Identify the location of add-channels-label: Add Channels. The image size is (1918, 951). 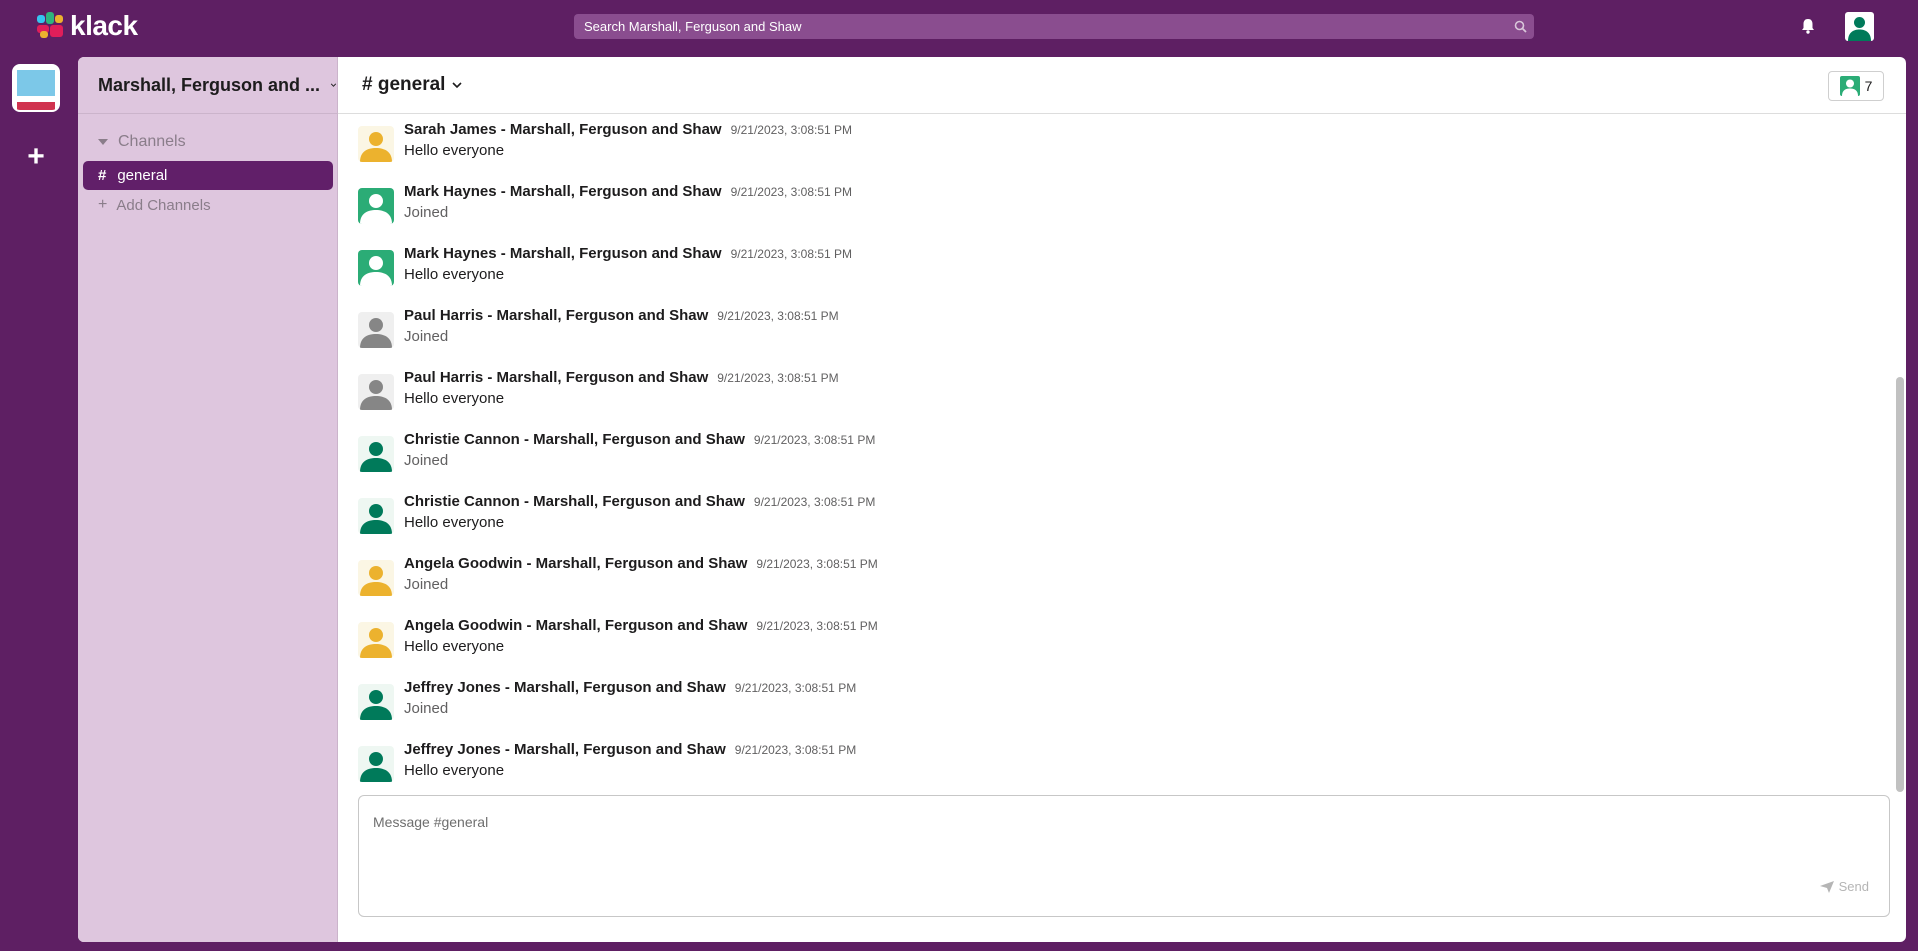
(163, 205).